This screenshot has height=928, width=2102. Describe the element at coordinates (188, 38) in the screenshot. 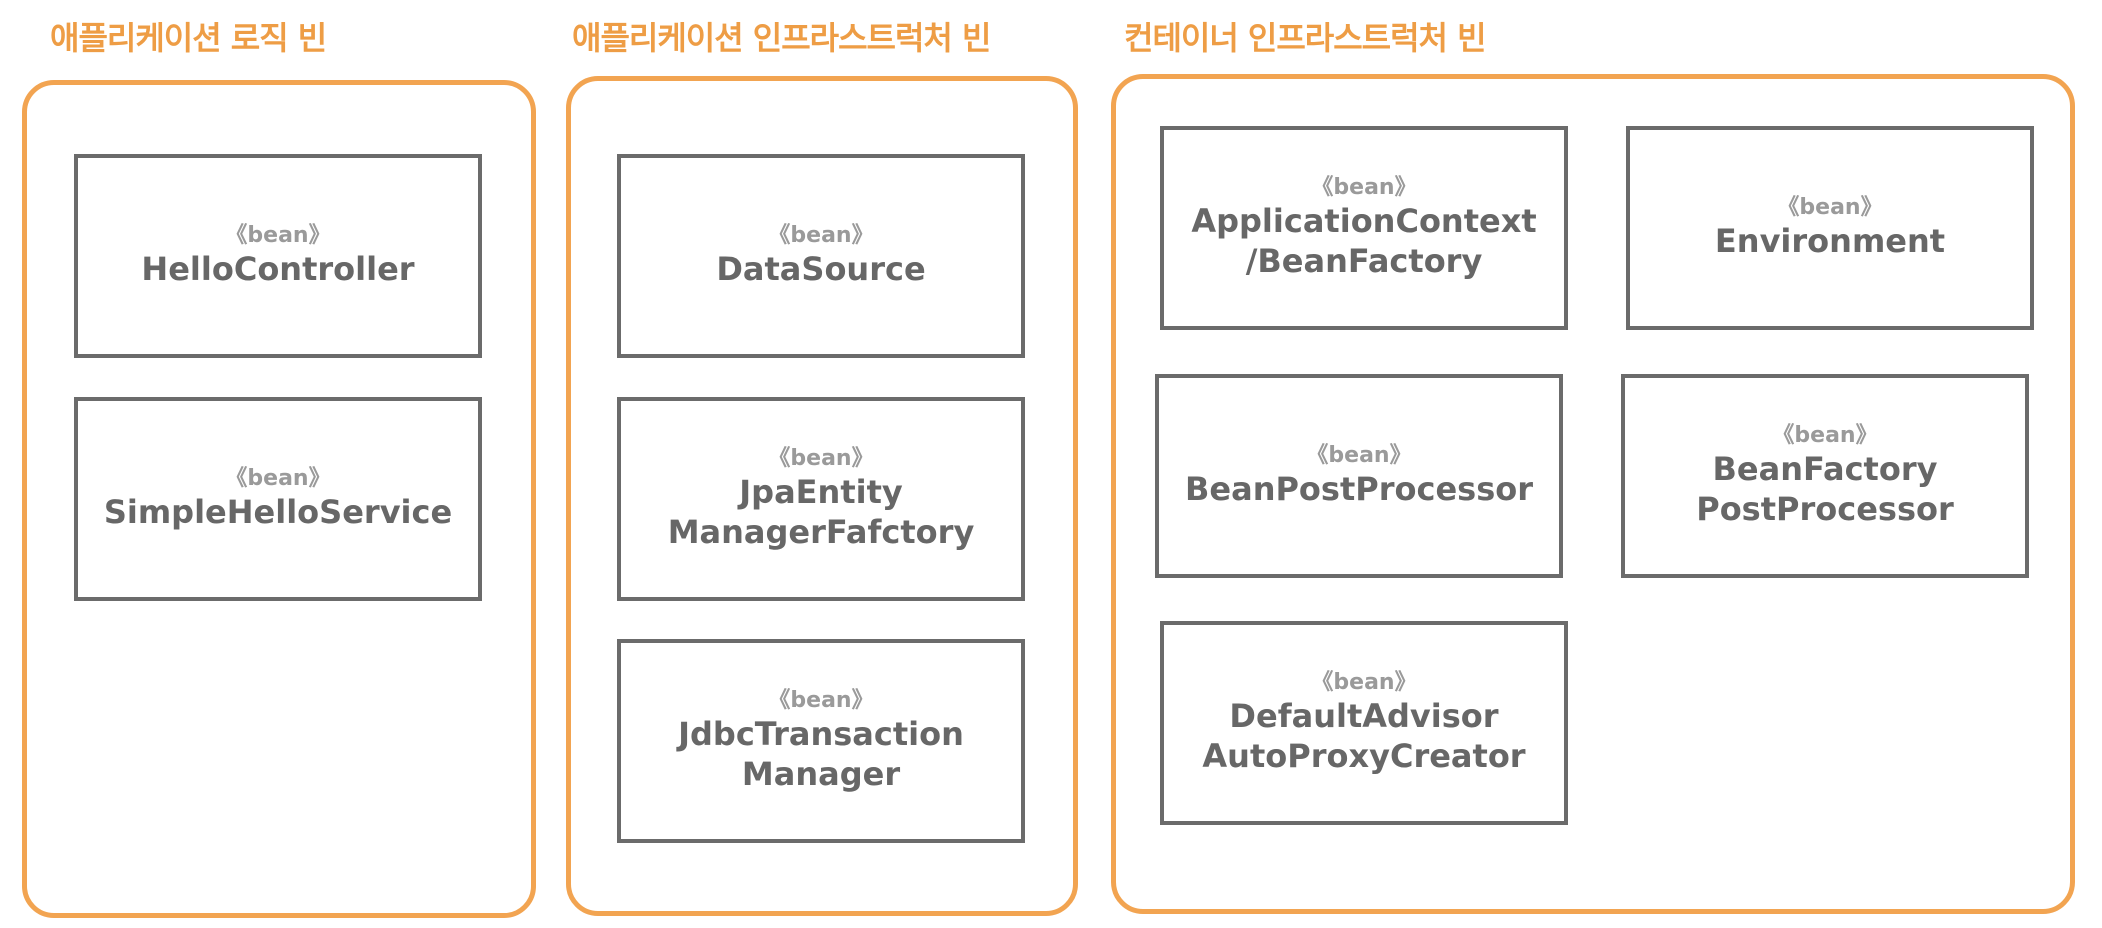

I see `group-title-application-logic: 애플리케이션 로직 빈` at that location.